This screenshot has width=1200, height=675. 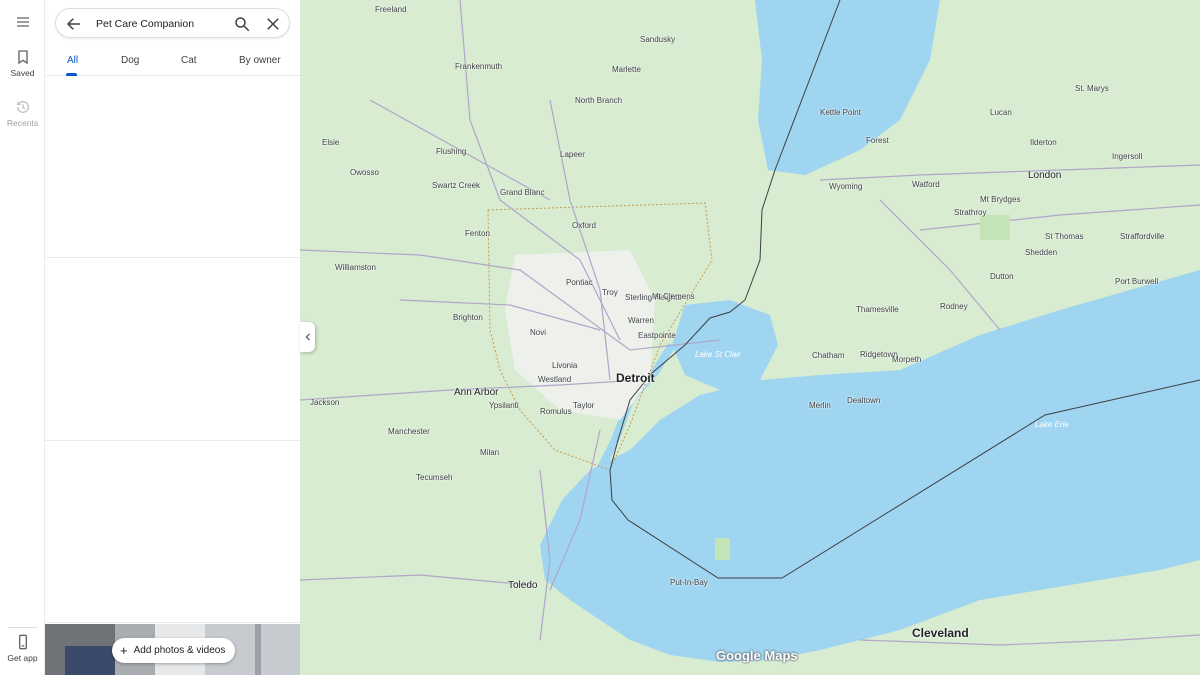 What do you see at coordinates (538, 332) in the screenshot?
I see `city-novi: Novi` at bounding box center [538, 332].